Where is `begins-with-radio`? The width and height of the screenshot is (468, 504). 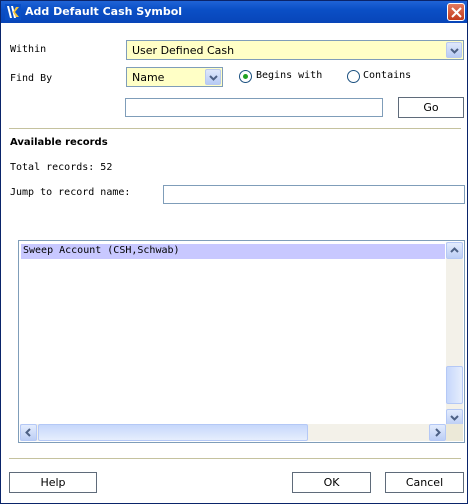
begins-with-radio is located at coordinates (245, 76).